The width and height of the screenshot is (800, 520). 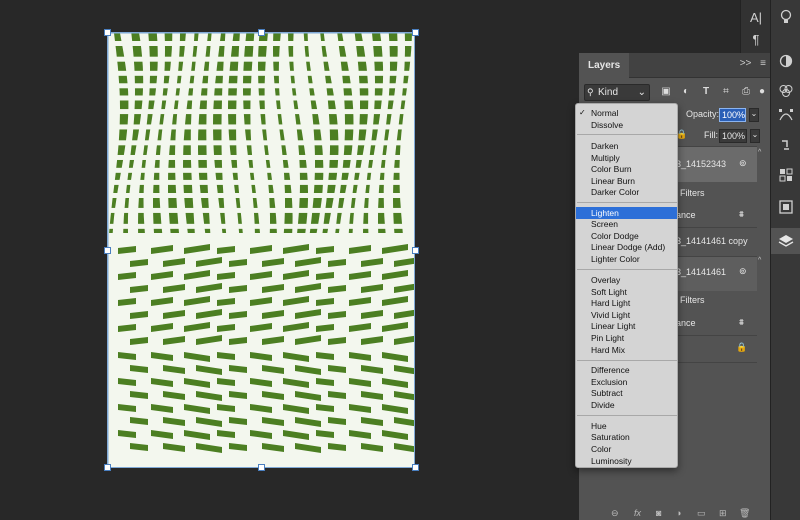 What do you see at coordinates (732, 115) in the screenshot?
I see `opacity-input: 100%` at bounding box center [732, 115].